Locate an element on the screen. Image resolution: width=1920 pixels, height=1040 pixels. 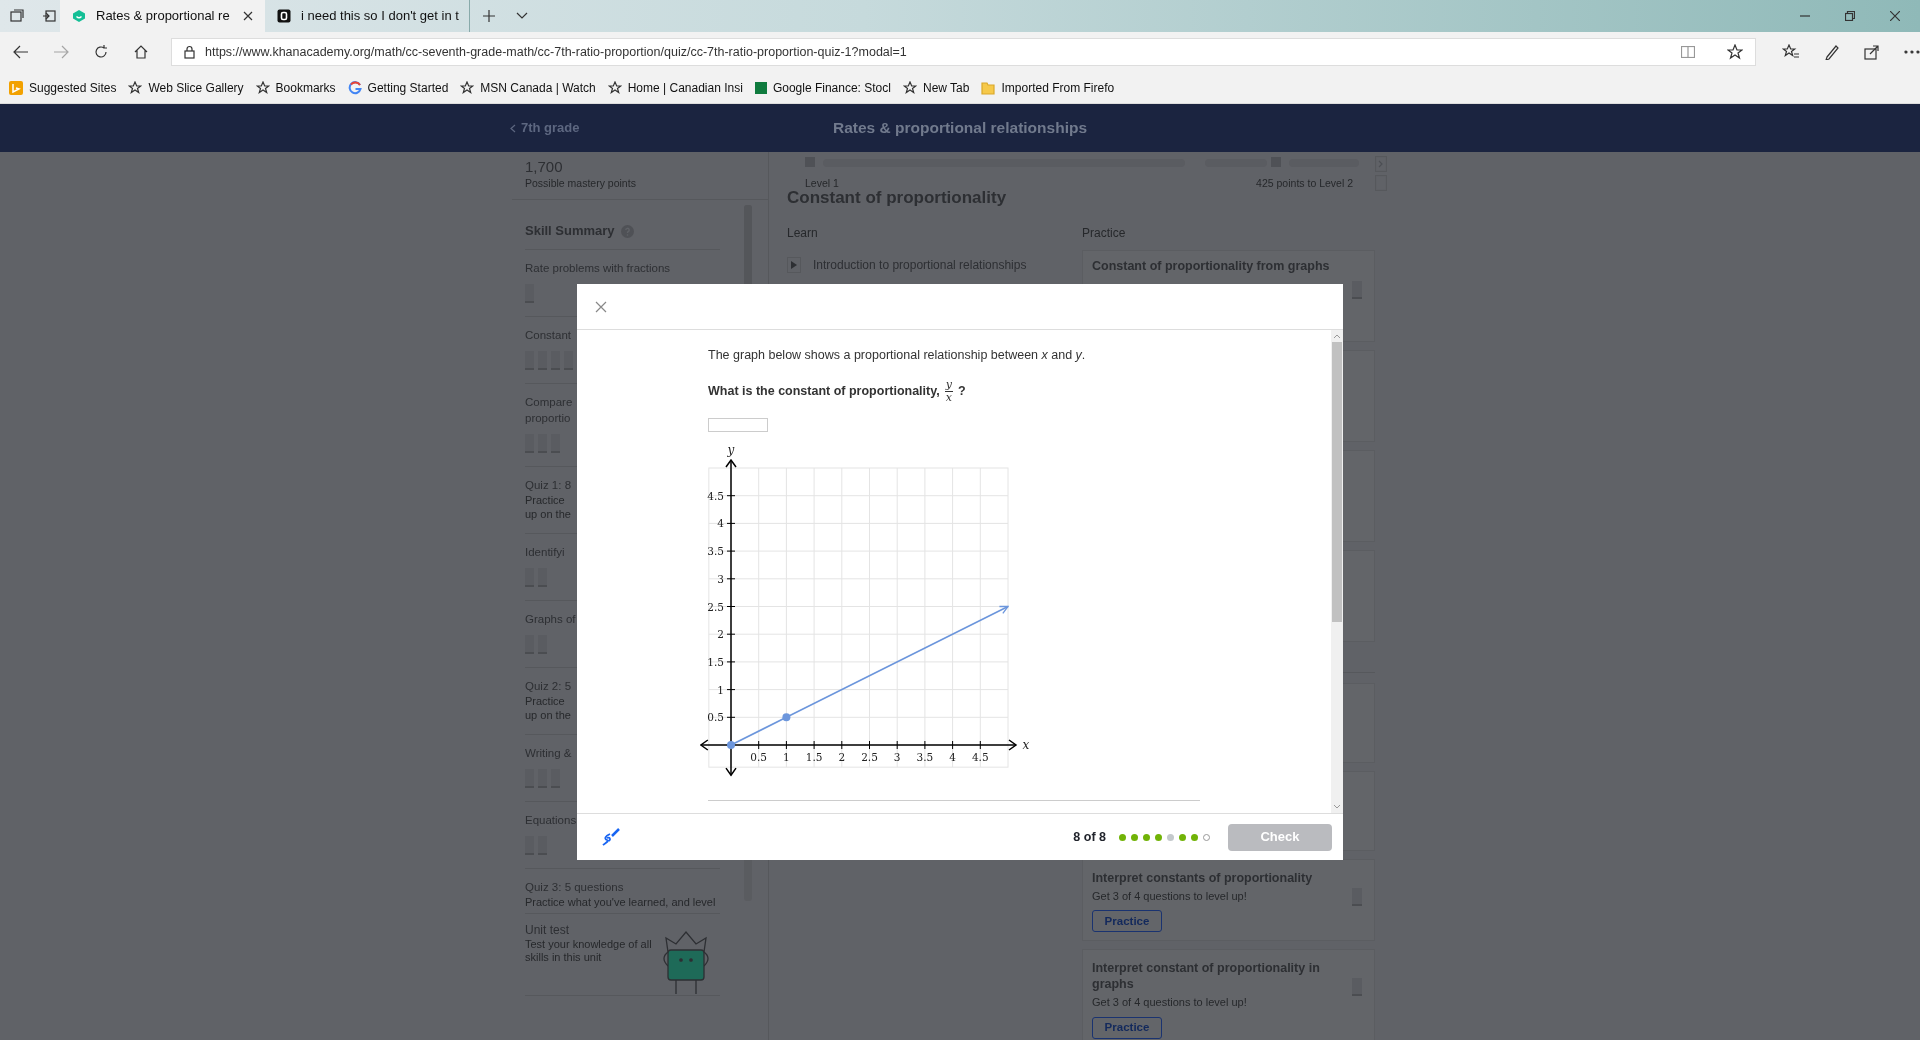
refresh-icon is located at coordinates (101, 52).